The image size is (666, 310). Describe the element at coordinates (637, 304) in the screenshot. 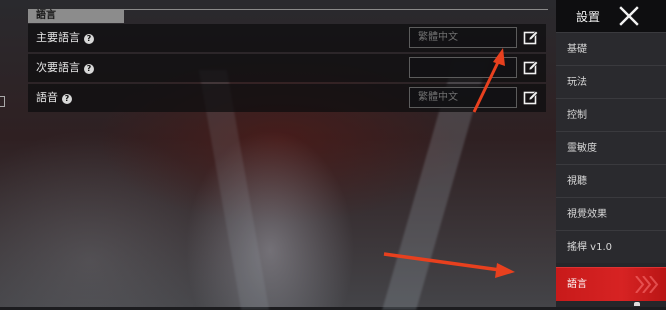

I see `cursor-indicator` at that location.